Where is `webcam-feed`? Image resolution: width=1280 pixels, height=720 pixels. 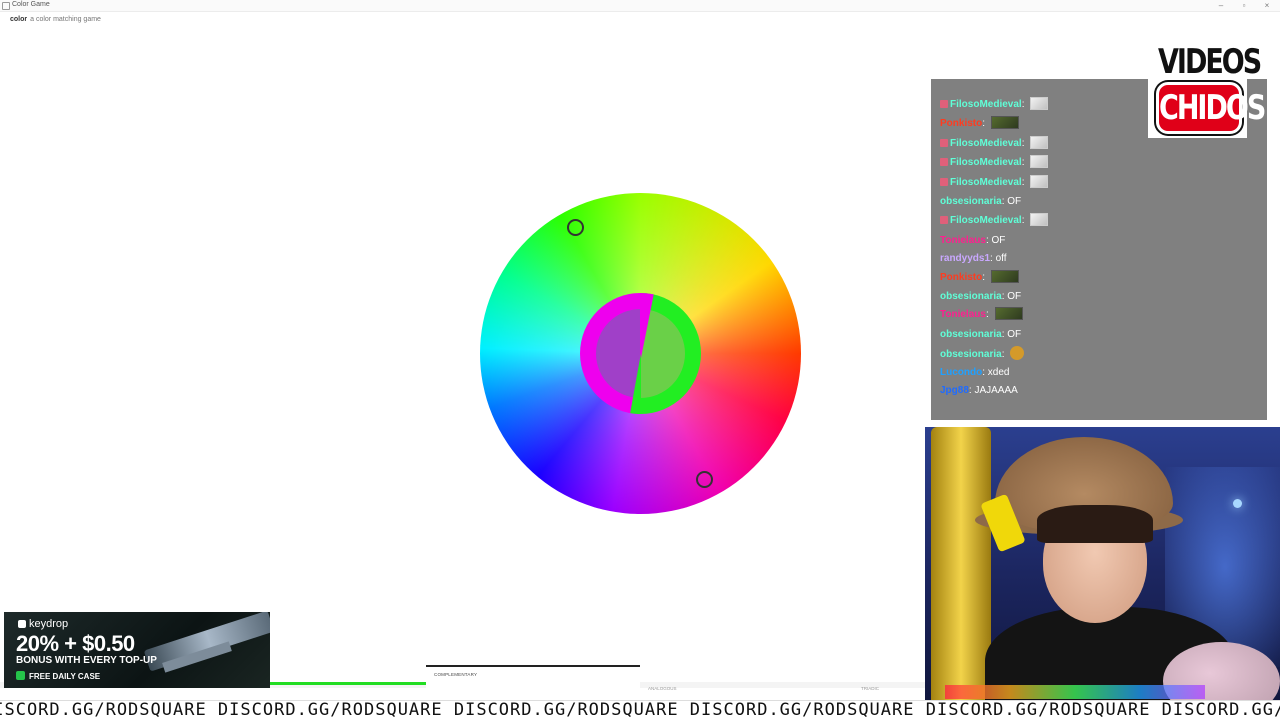
webcam-feed is located at coordinates (1102, 573).